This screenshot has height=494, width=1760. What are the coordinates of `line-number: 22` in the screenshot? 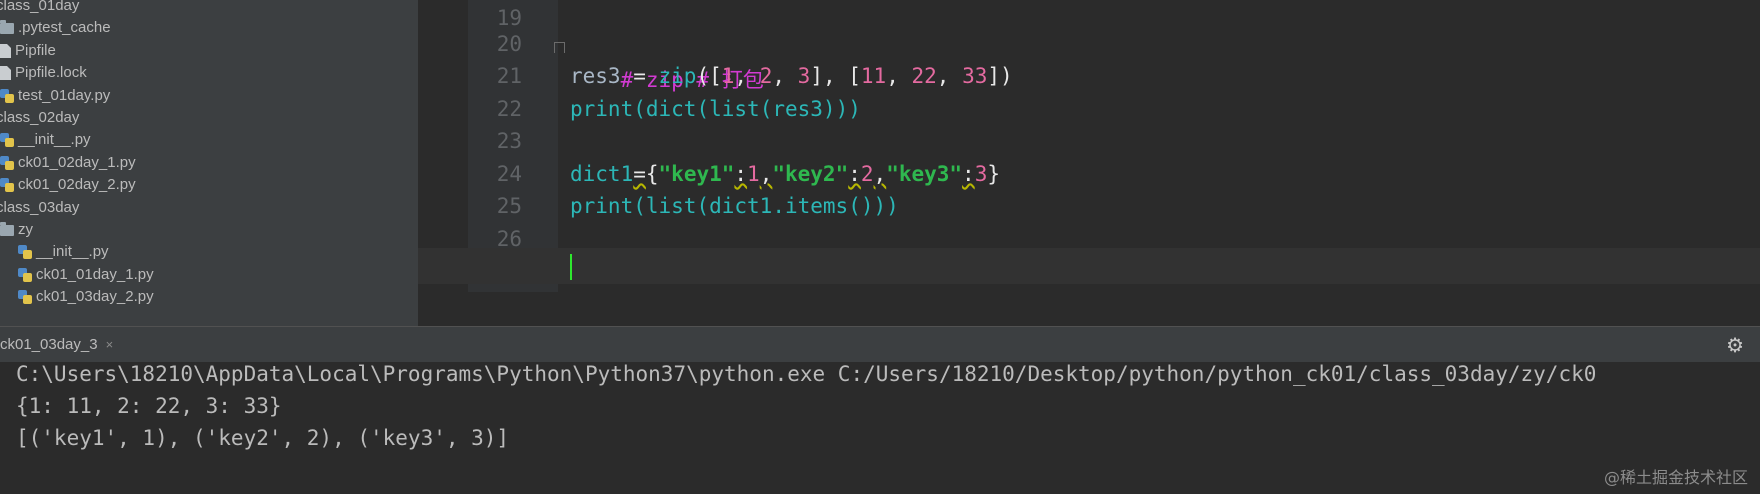 It's located at (509, 109).